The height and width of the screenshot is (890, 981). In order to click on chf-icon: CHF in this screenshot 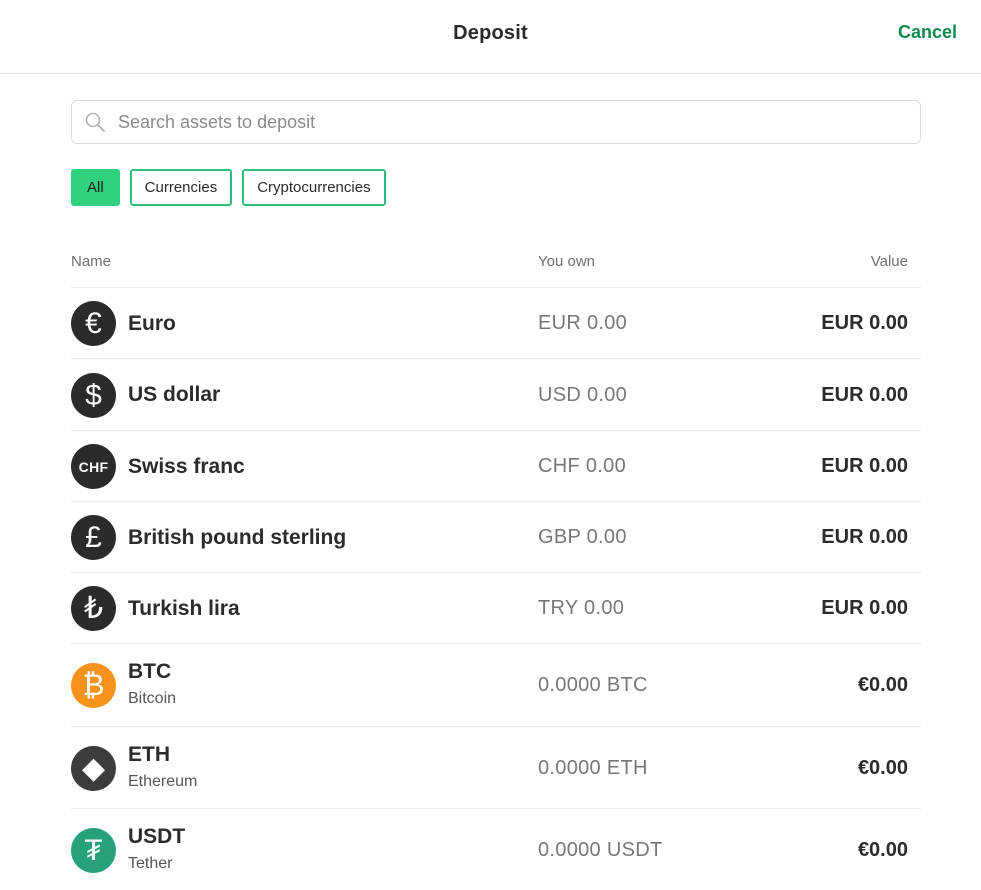, I will do `click(93, 466)`.